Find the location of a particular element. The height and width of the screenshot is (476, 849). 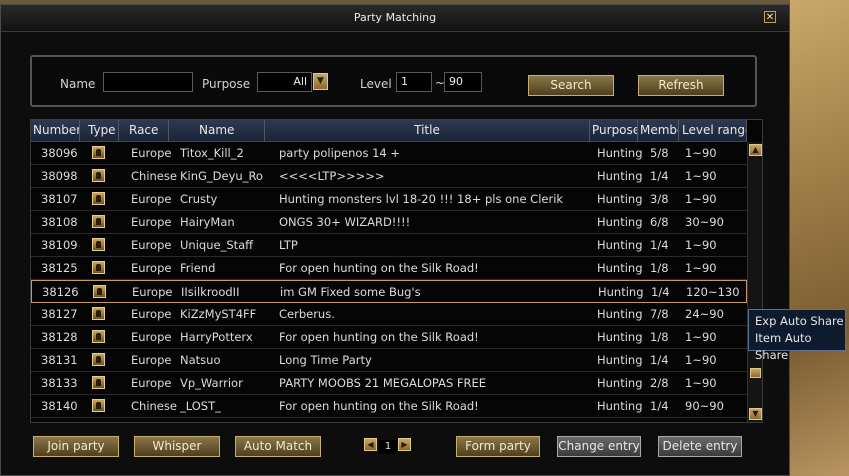

join-party-button: Join party is located at coordinates (76, 446).